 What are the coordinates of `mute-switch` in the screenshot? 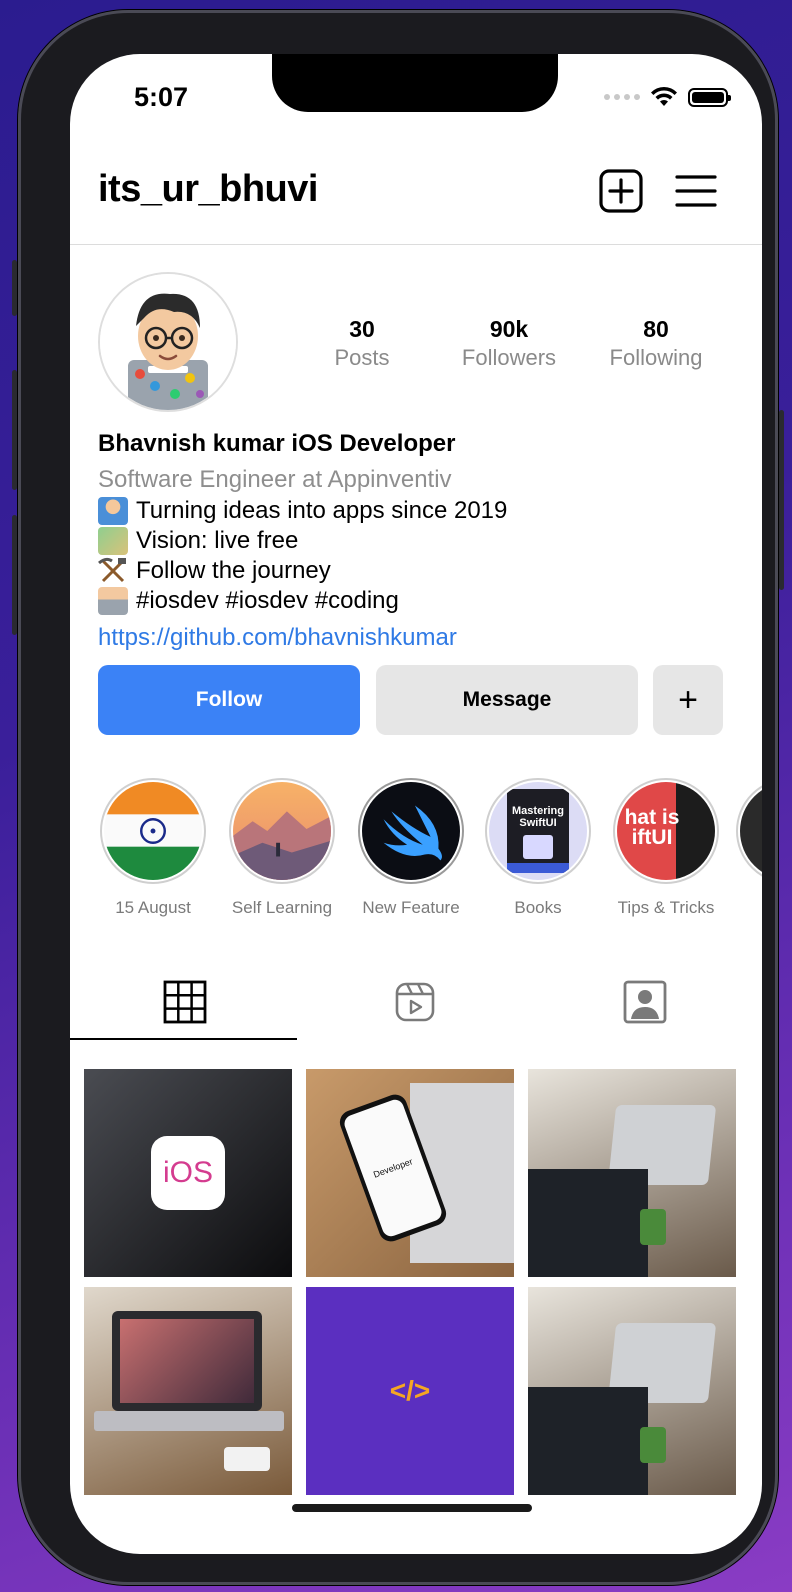 It's located at (14, 288).